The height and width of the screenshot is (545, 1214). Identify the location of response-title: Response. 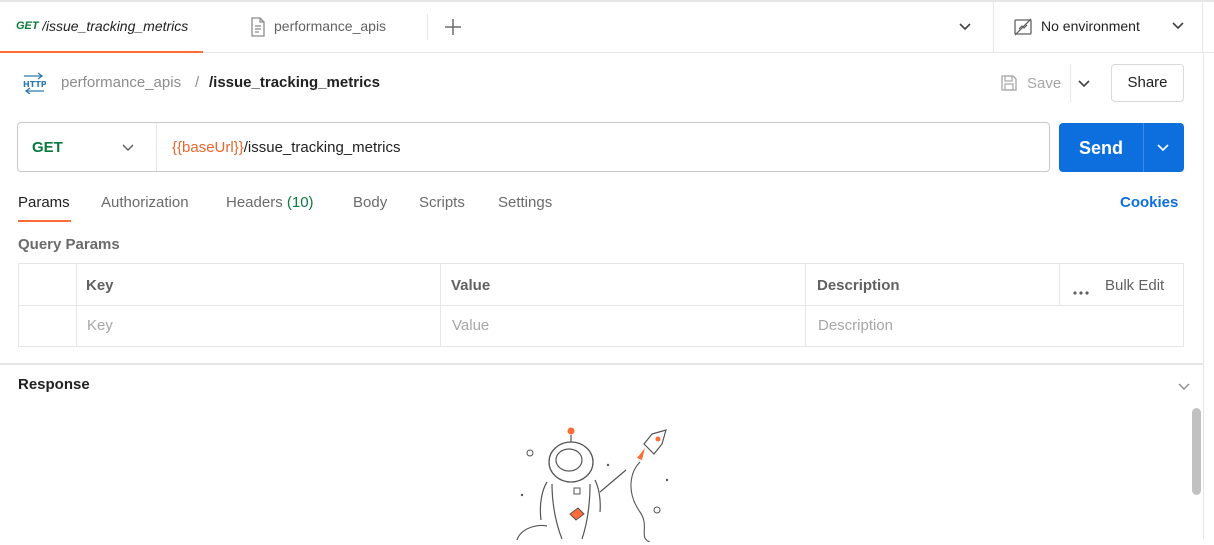
(54, 384).